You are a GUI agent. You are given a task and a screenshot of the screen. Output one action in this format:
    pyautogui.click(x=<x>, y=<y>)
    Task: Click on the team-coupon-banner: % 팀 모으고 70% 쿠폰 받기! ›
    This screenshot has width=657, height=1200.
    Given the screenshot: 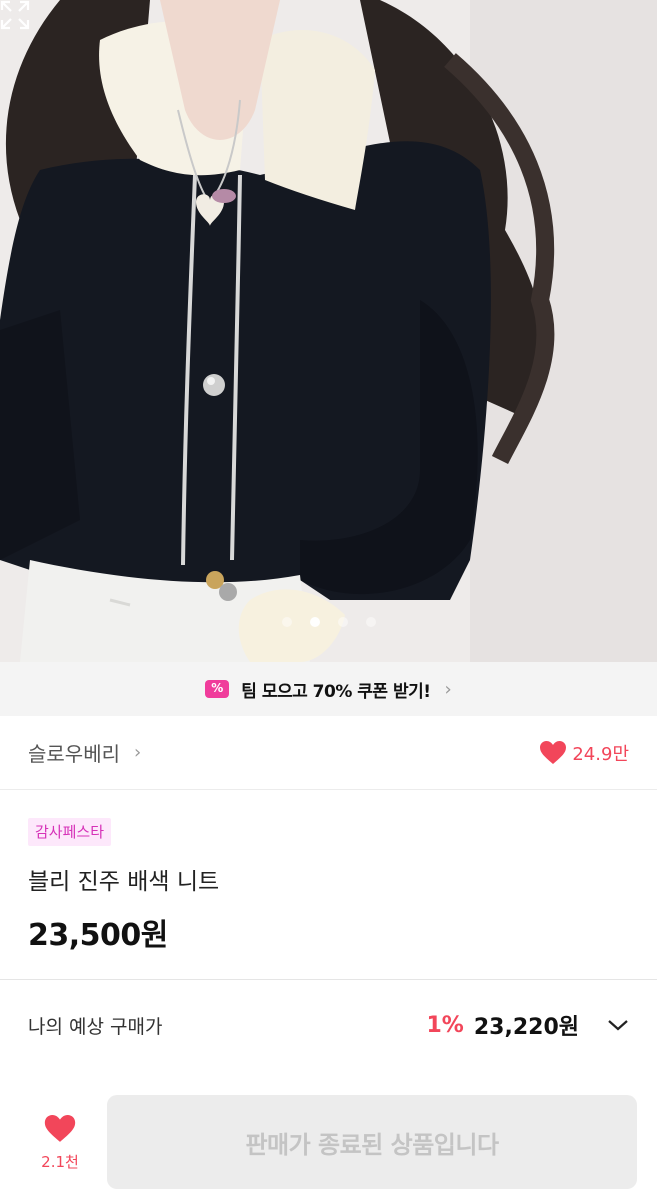 What is the action you would take?
    pyautogui.click(x=328, y=689)
    